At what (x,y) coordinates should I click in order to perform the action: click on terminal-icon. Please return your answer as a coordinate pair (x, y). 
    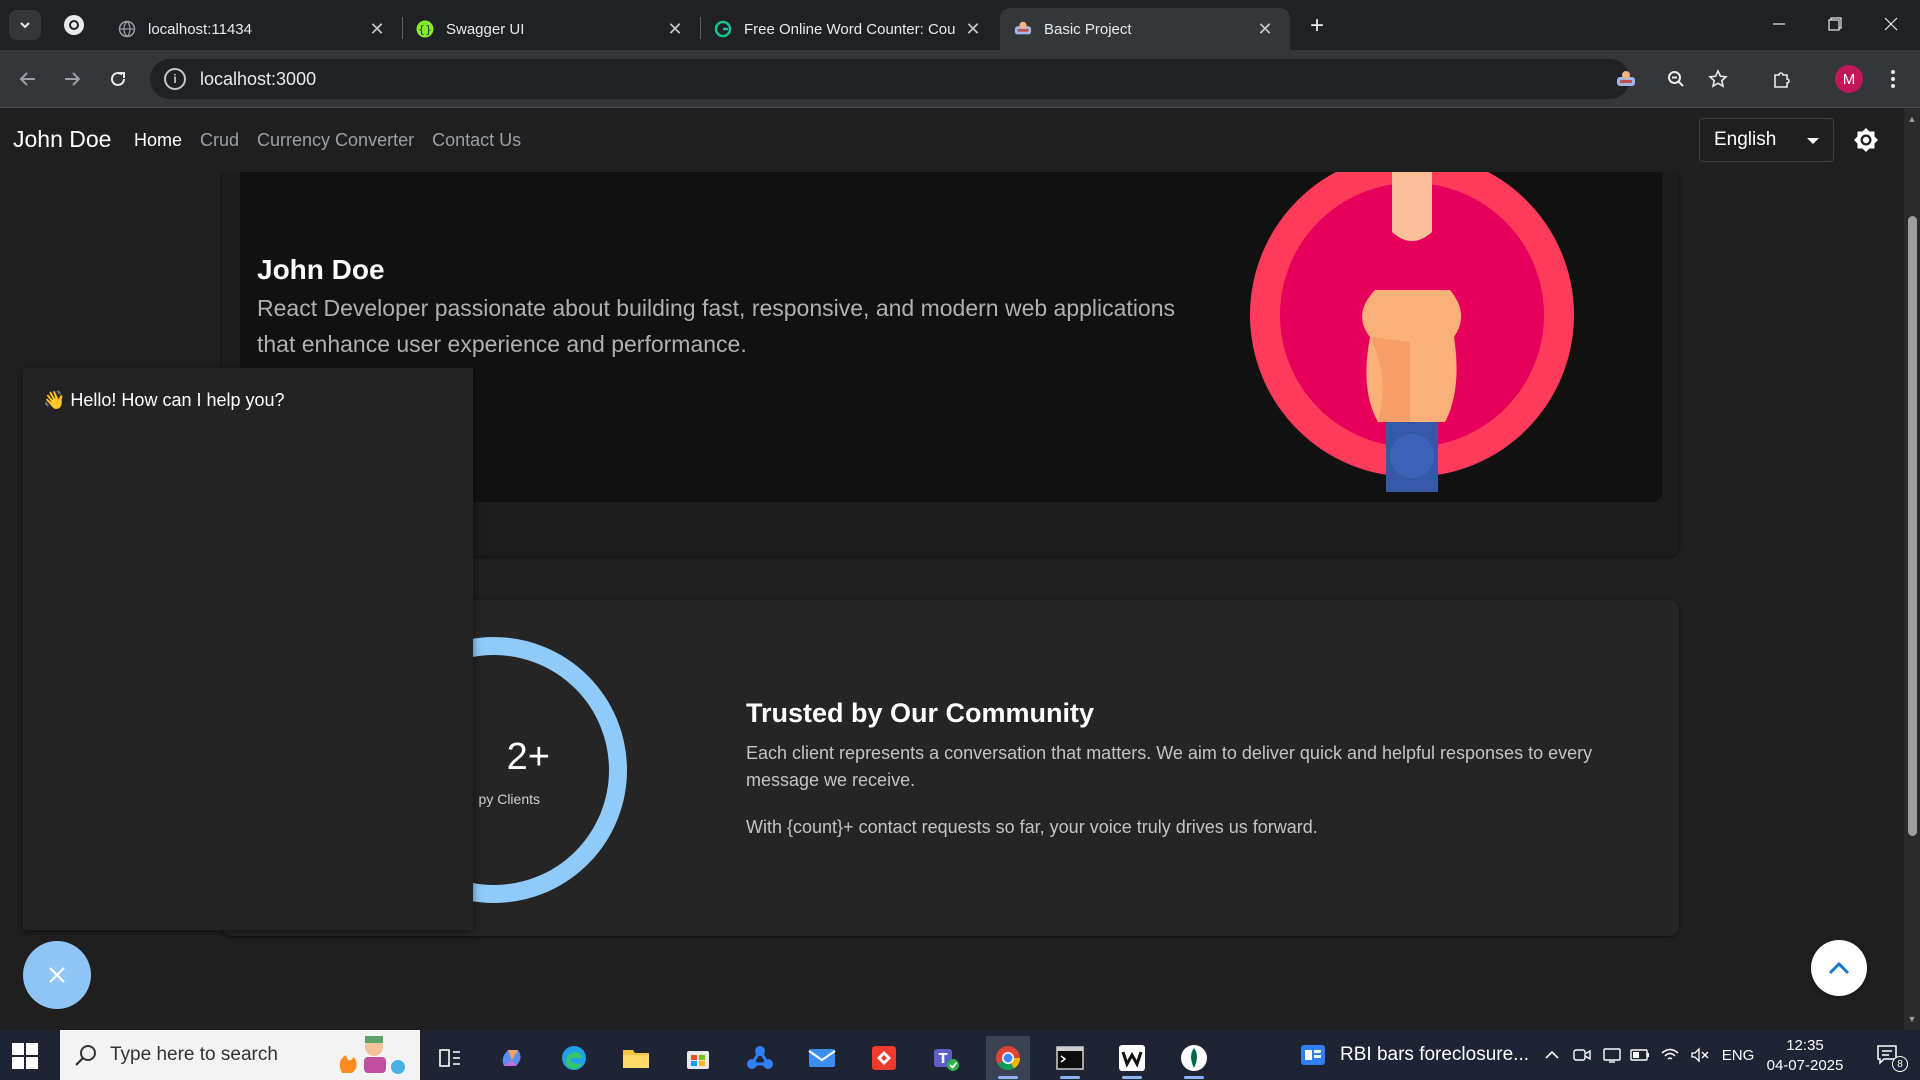
    Looking at the image, I should click on (1070, 1058).